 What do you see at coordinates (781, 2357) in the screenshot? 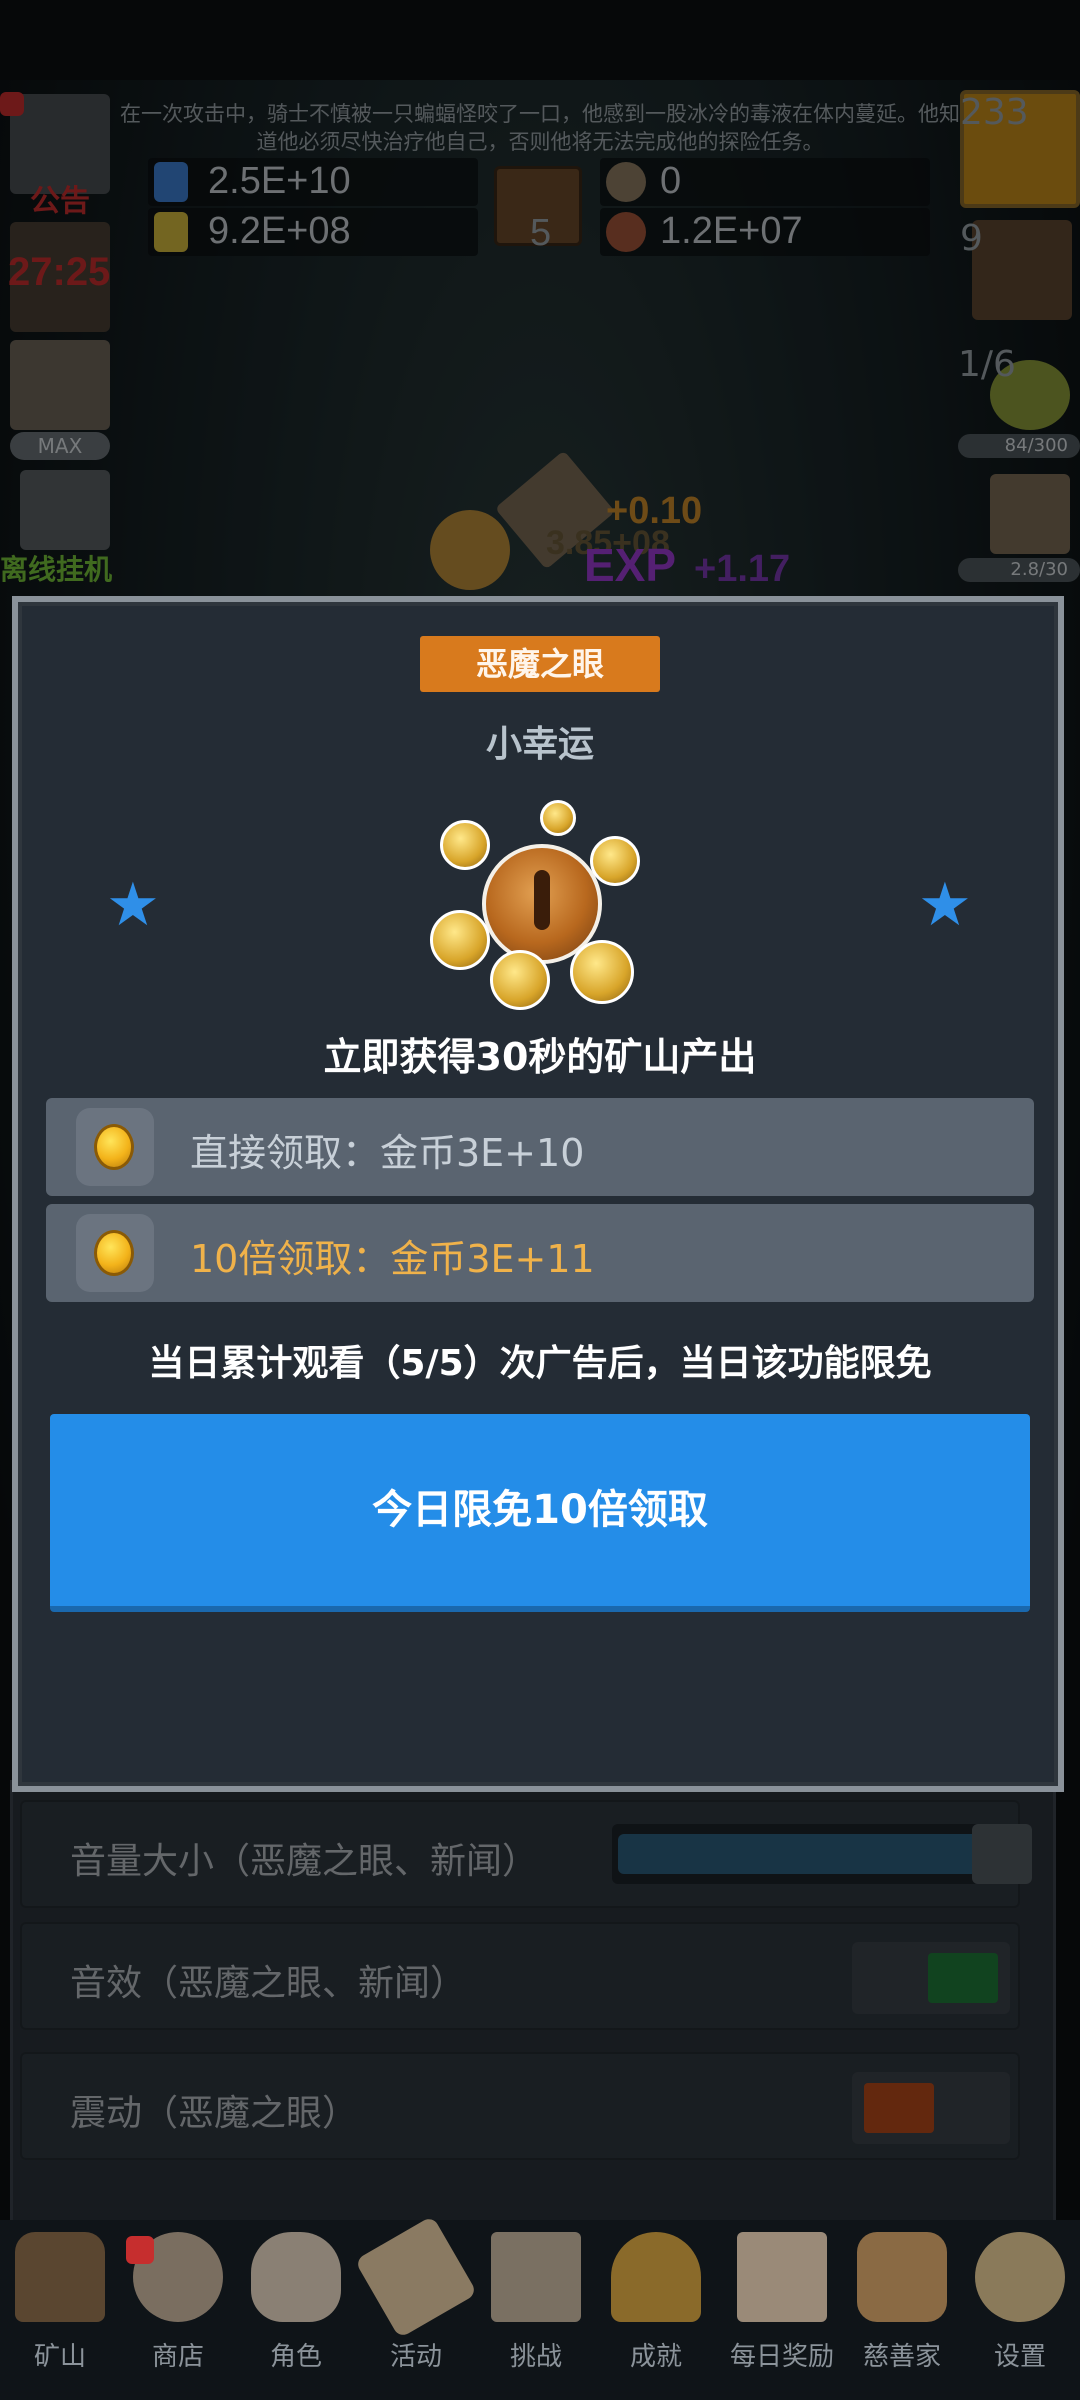
I see `nav-label: 每日奖励` at bounding box center [781, 2357].